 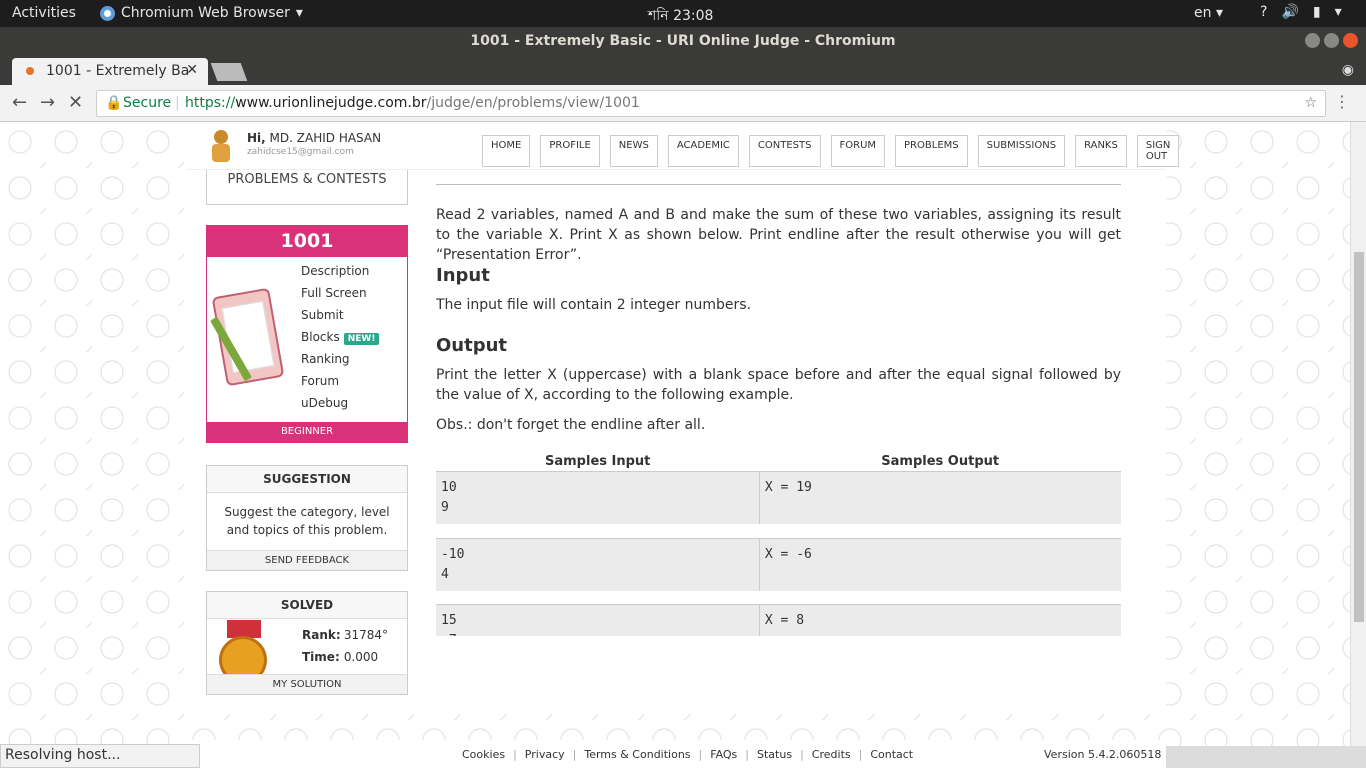 I want to click on help-icon: ?, so click(x=1264, y=12).